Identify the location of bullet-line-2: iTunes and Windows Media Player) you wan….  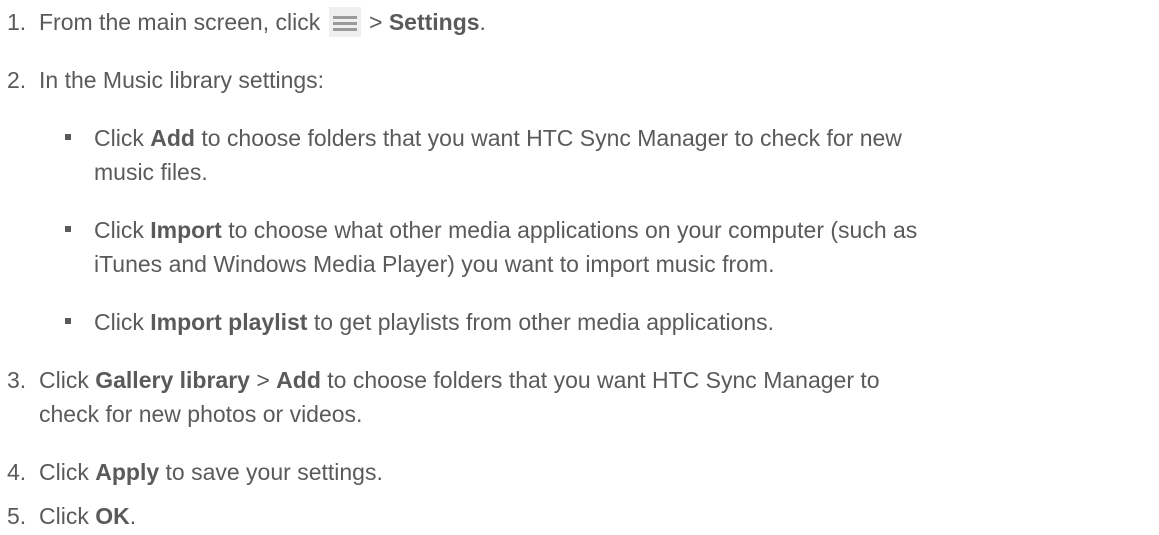
(434, 264).